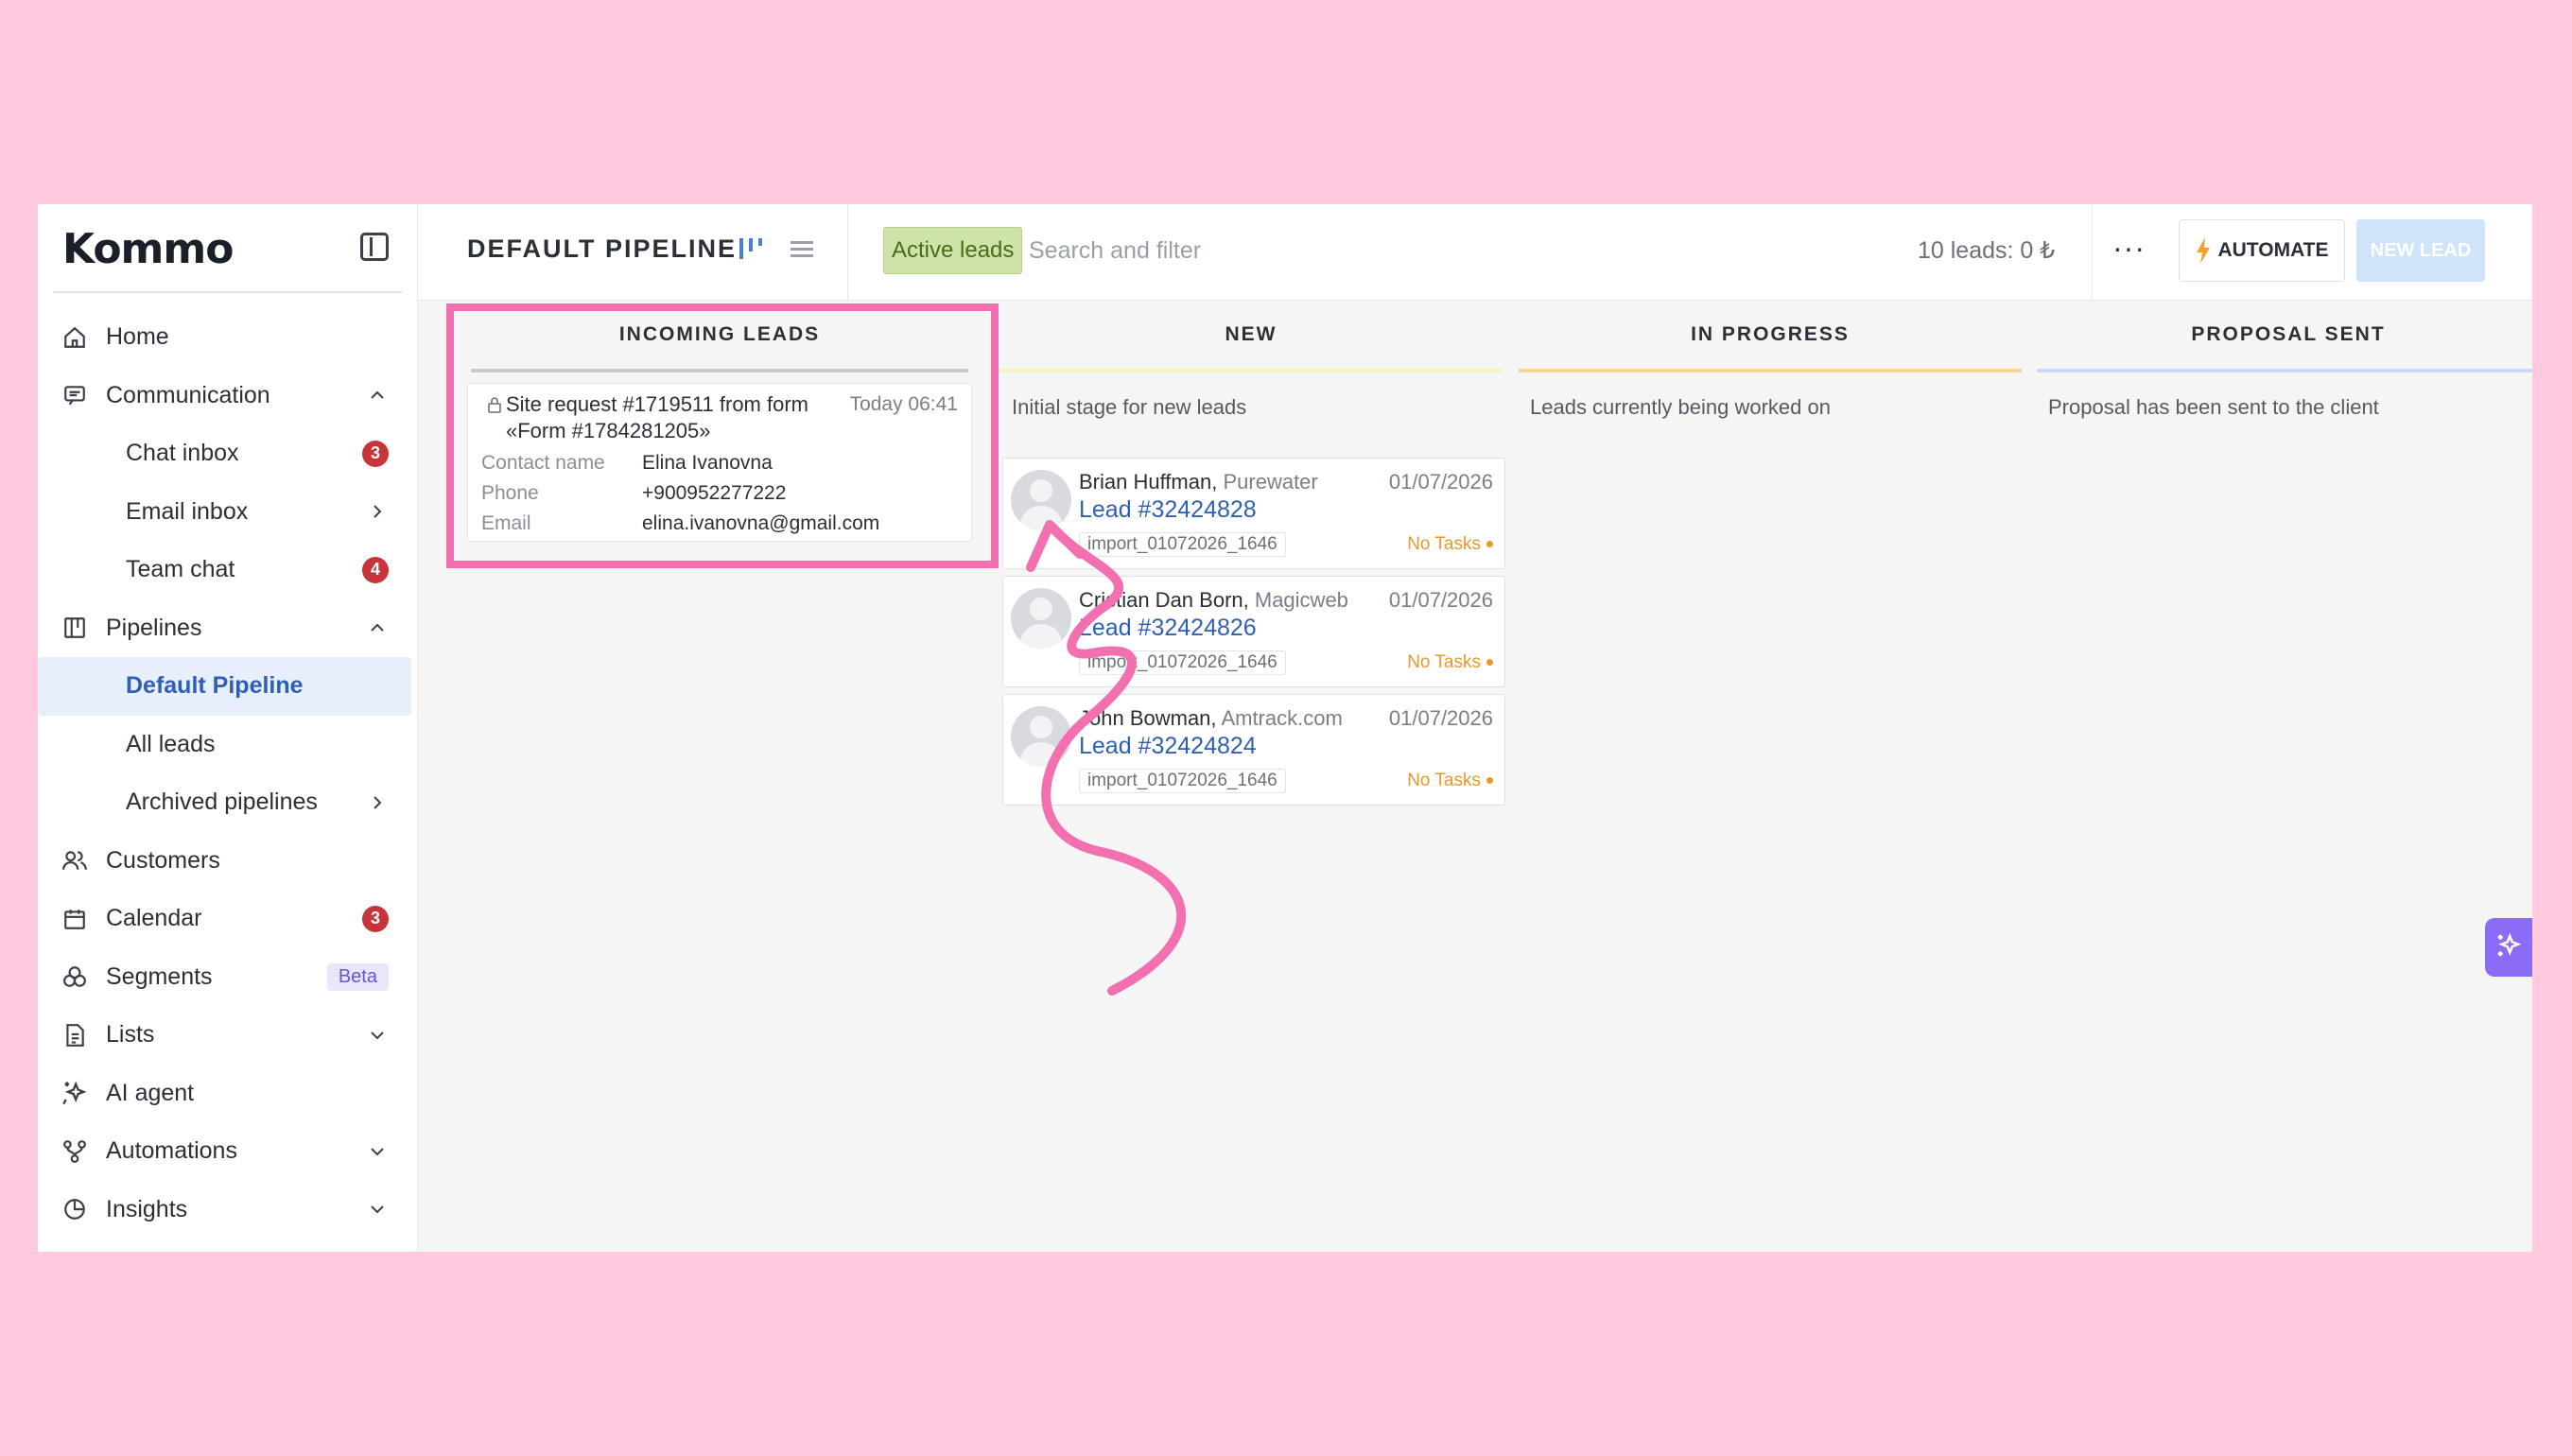  What do you see at coordinates (154, 627) in the screenshot?
I see `sidebar-item-label: Pipelines` at bounding box center [154, 627].